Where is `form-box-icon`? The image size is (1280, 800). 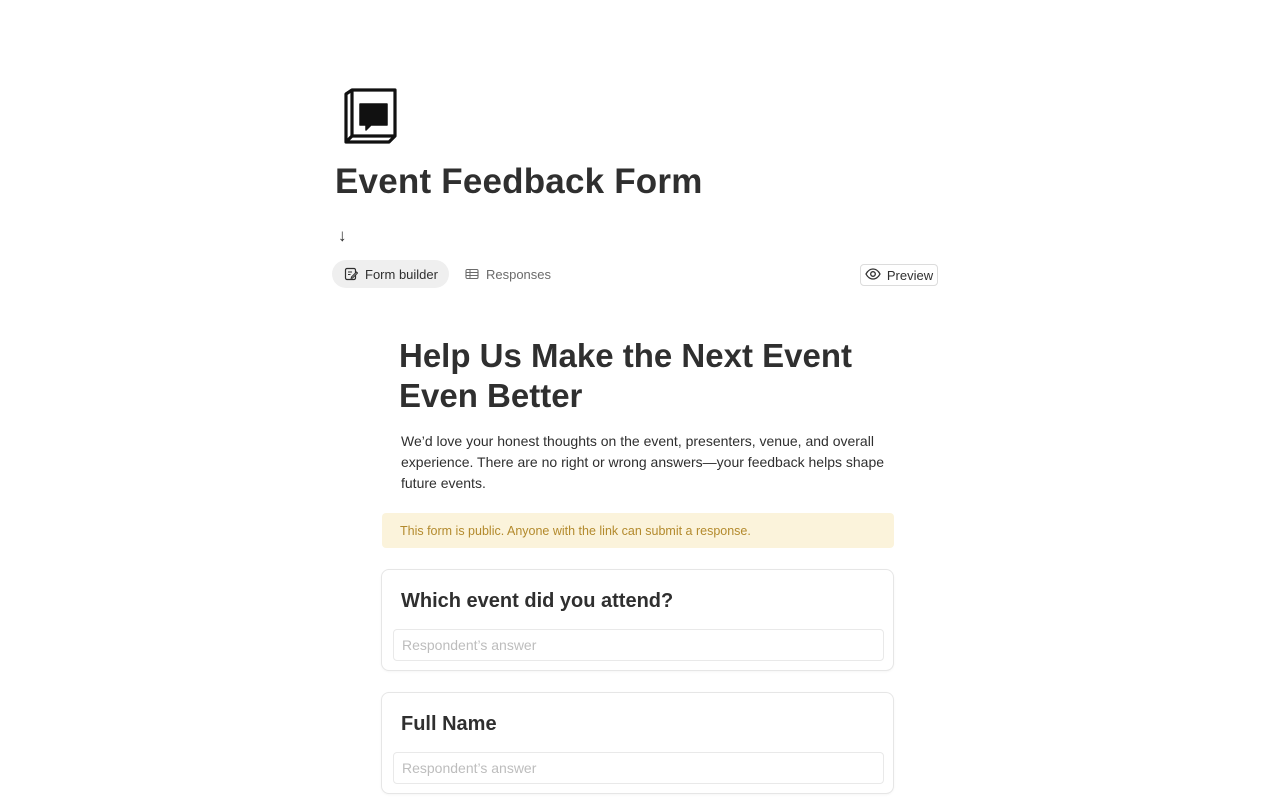
form-box-icon is located at coordinates (370, 116).